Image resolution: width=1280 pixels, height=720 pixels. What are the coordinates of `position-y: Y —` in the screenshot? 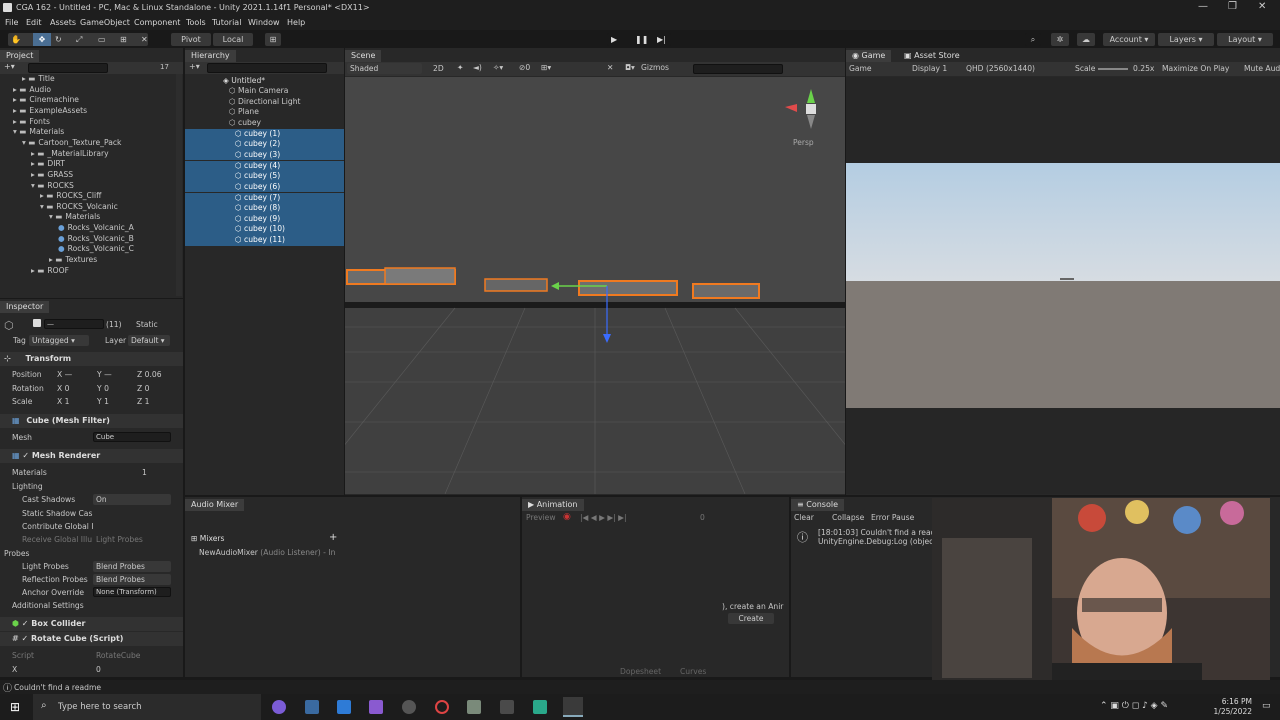 It's located at (104, 374).